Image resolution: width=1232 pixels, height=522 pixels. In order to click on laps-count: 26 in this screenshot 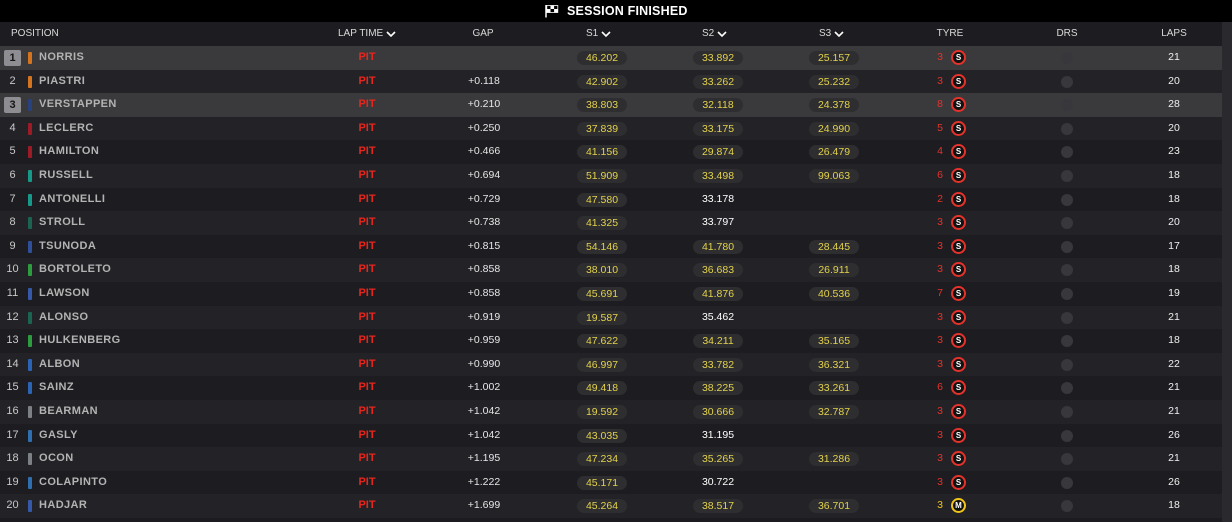, I will do `click(1174, 481)`.